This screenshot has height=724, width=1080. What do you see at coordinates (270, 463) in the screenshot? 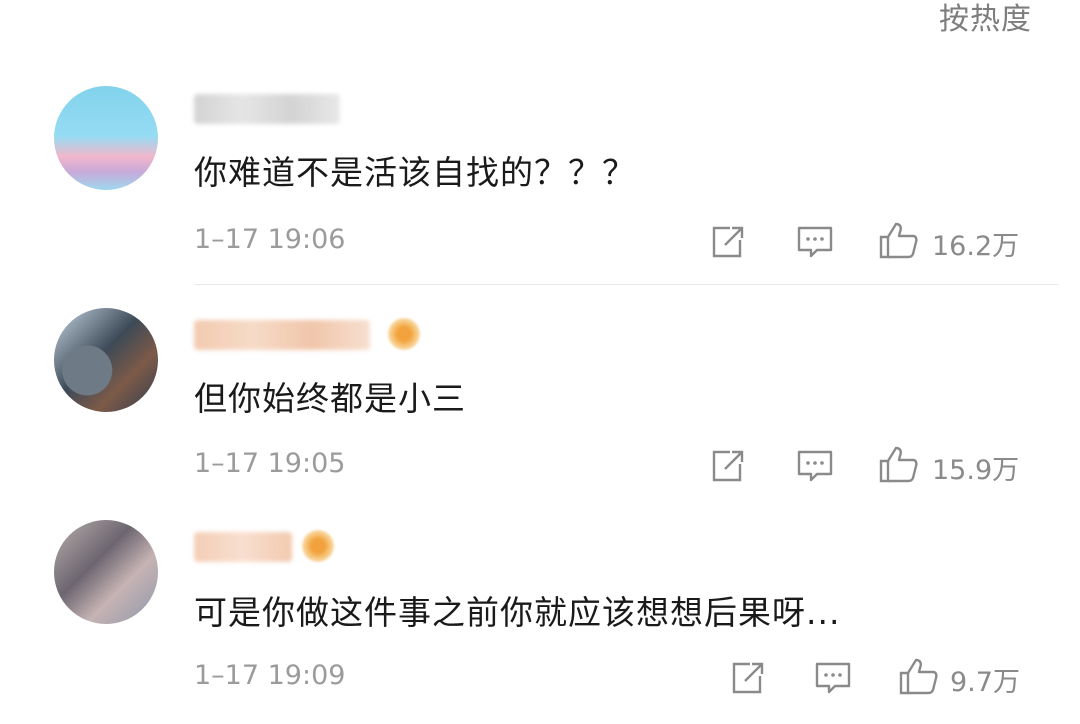
I see `comment-time: 1–17 19:05` at bounding box center [270, 463].